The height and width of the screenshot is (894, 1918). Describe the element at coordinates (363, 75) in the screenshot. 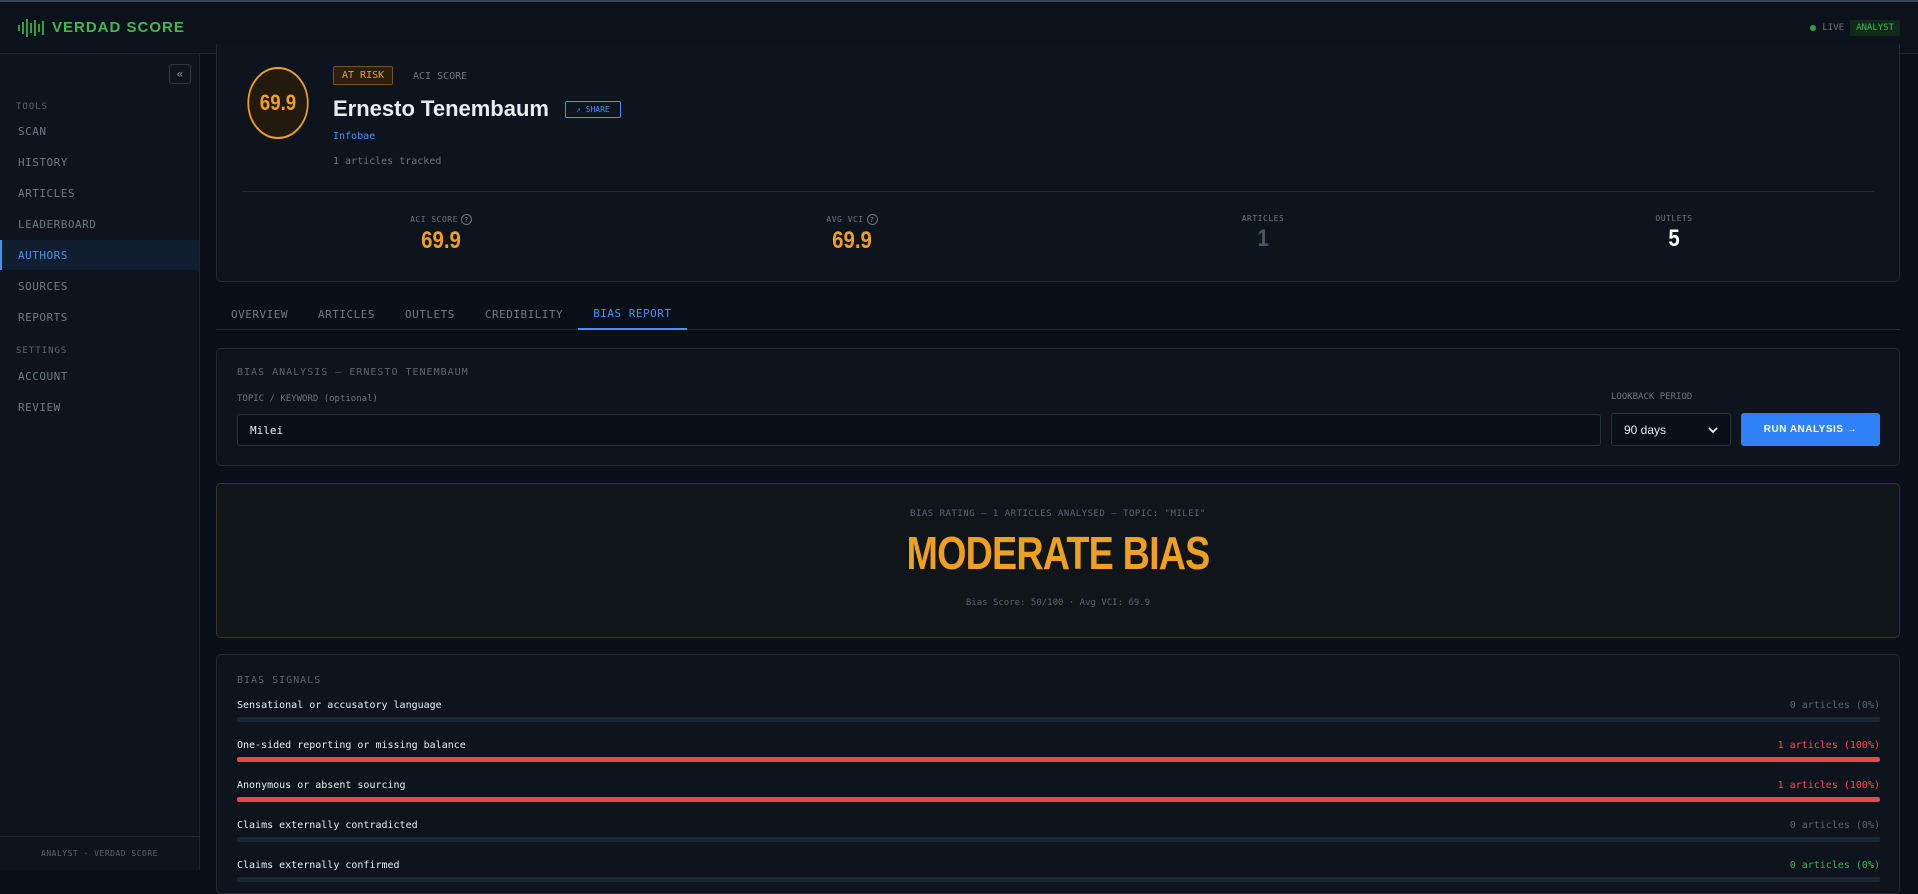

I see `risk-badge: AT RISK` at that location.